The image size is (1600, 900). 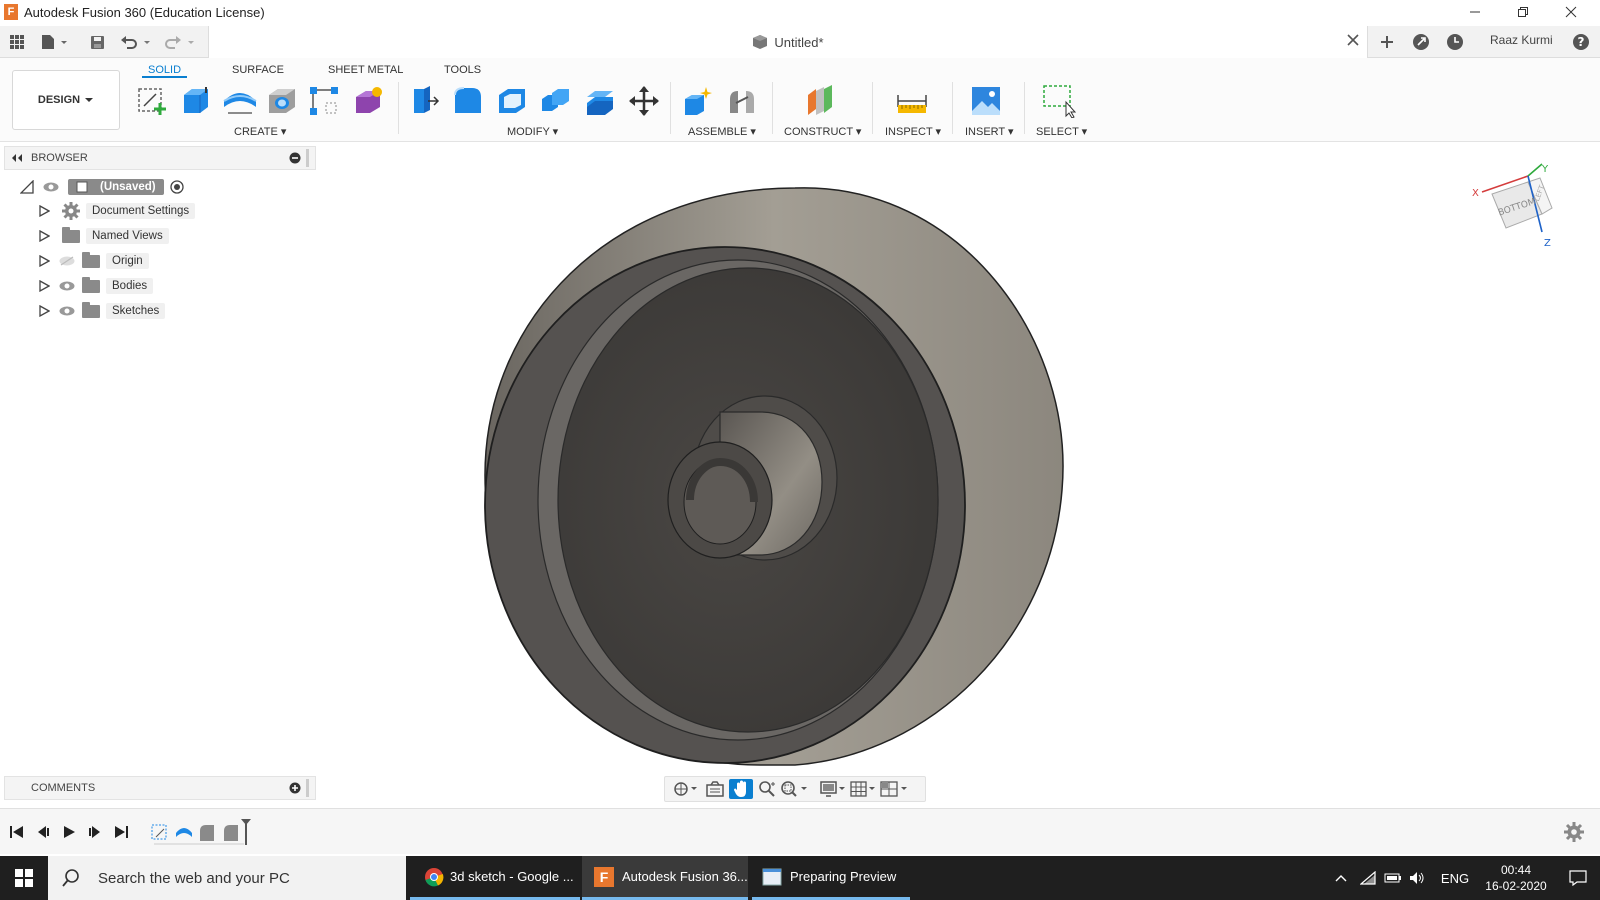 I want to click on display-settings-button, so click(x=833, y=789).